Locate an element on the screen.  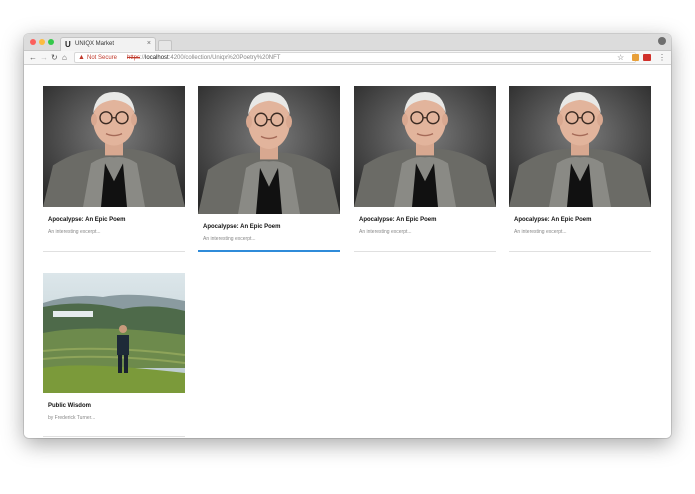
close-window-button is located at coordinates (33, 42).